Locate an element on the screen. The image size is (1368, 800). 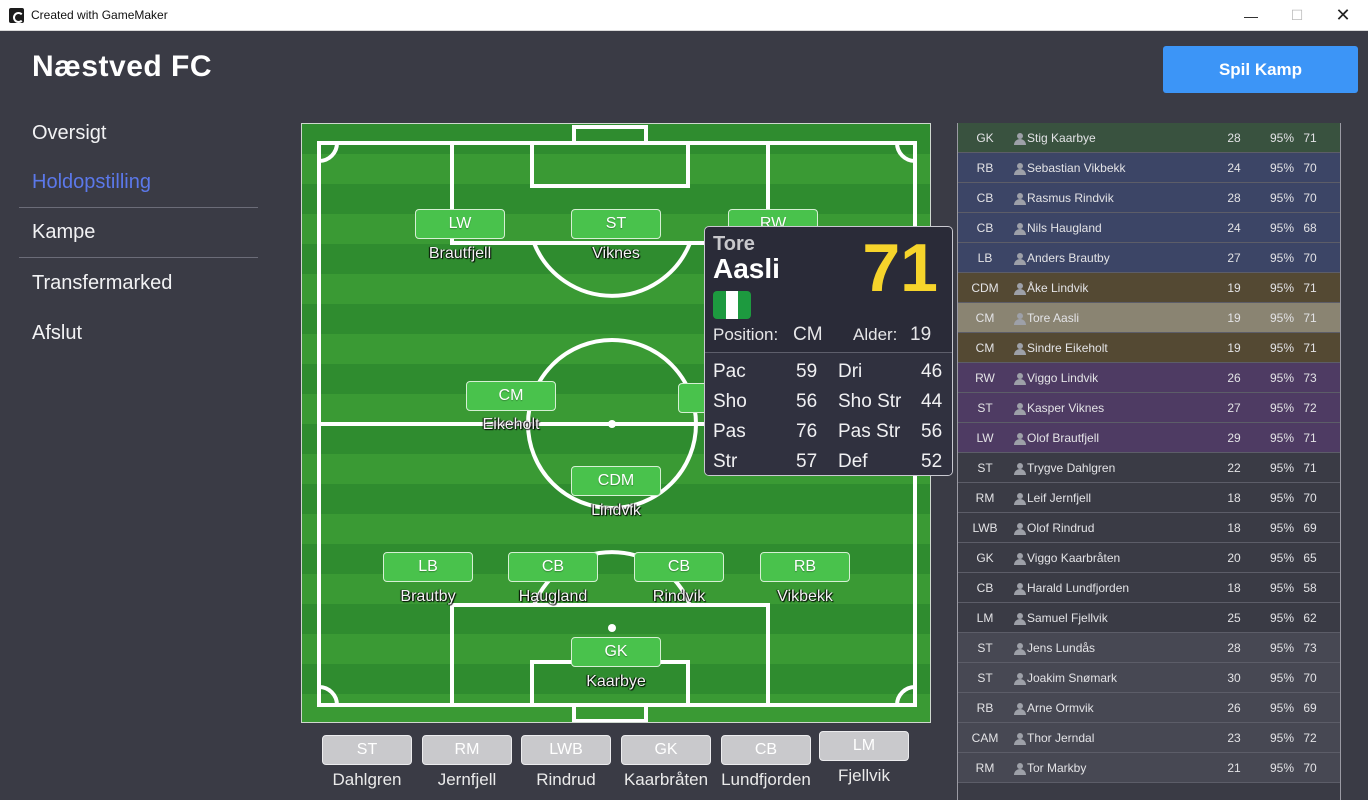
squad-row: GK Stig Kaarbye 28 95% 71 is located at coordinates (1149, 138).